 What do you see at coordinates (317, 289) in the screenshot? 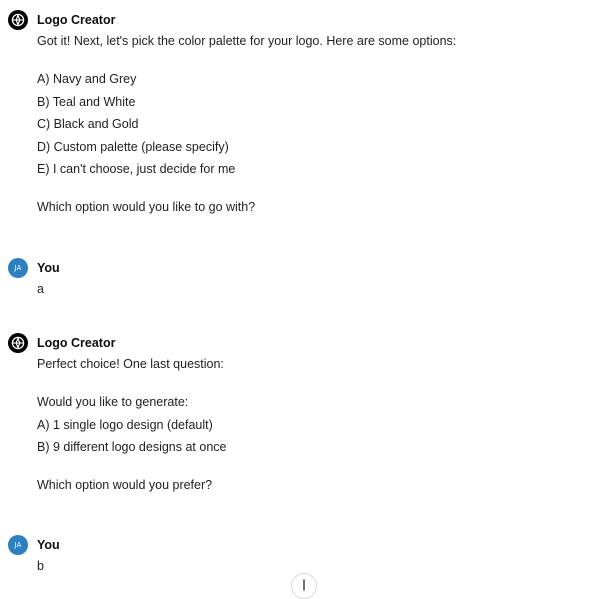
I see `message-body: a` at bounding box center [317, 289].